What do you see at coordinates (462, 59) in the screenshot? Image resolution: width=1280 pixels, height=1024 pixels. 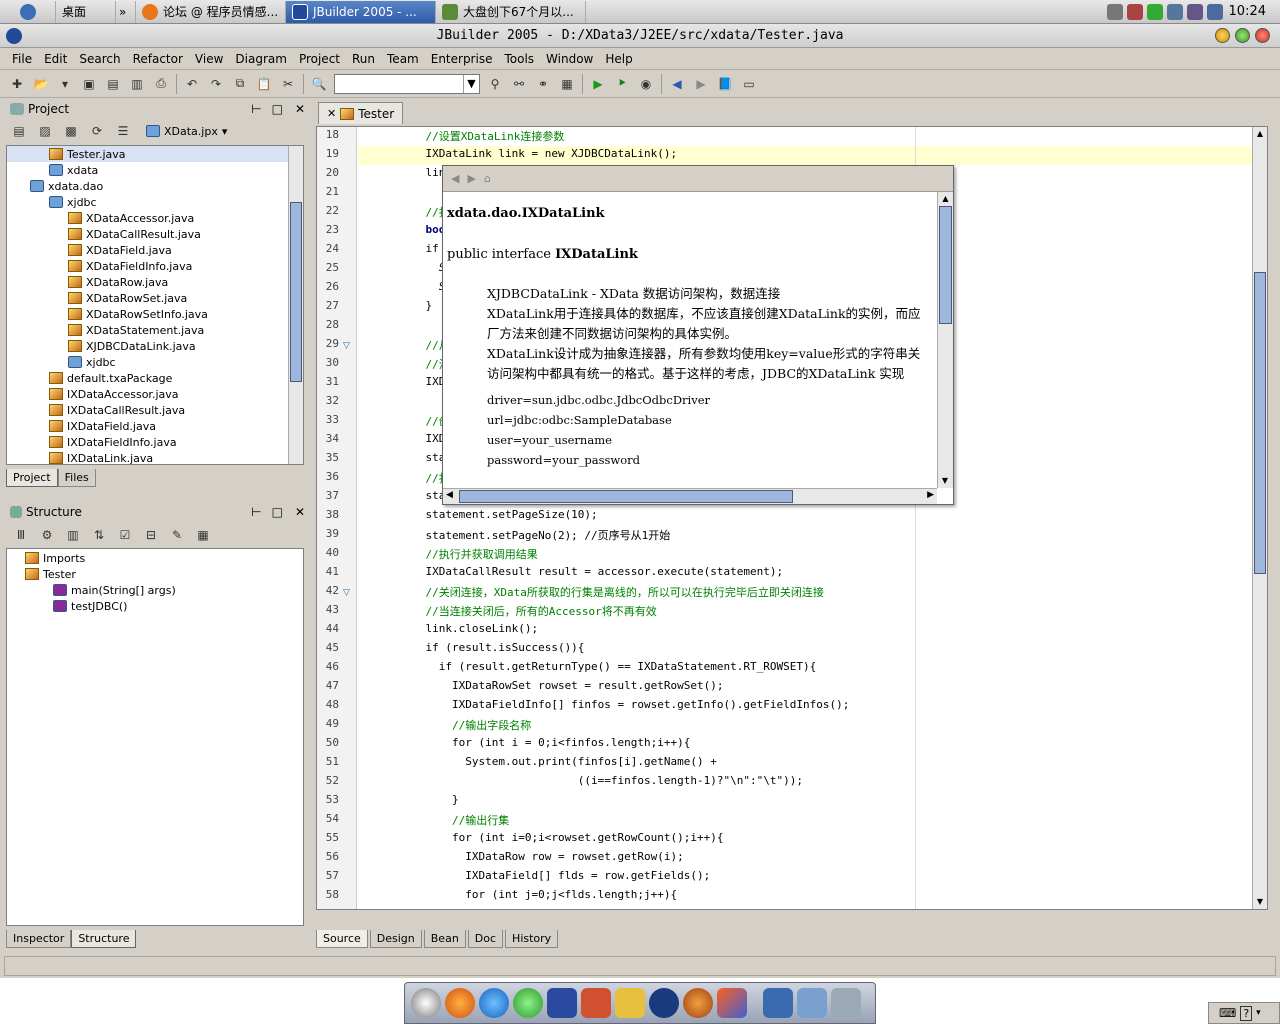 I see `menu-enterprise: Enterprise` at bounding box center [462, 59].